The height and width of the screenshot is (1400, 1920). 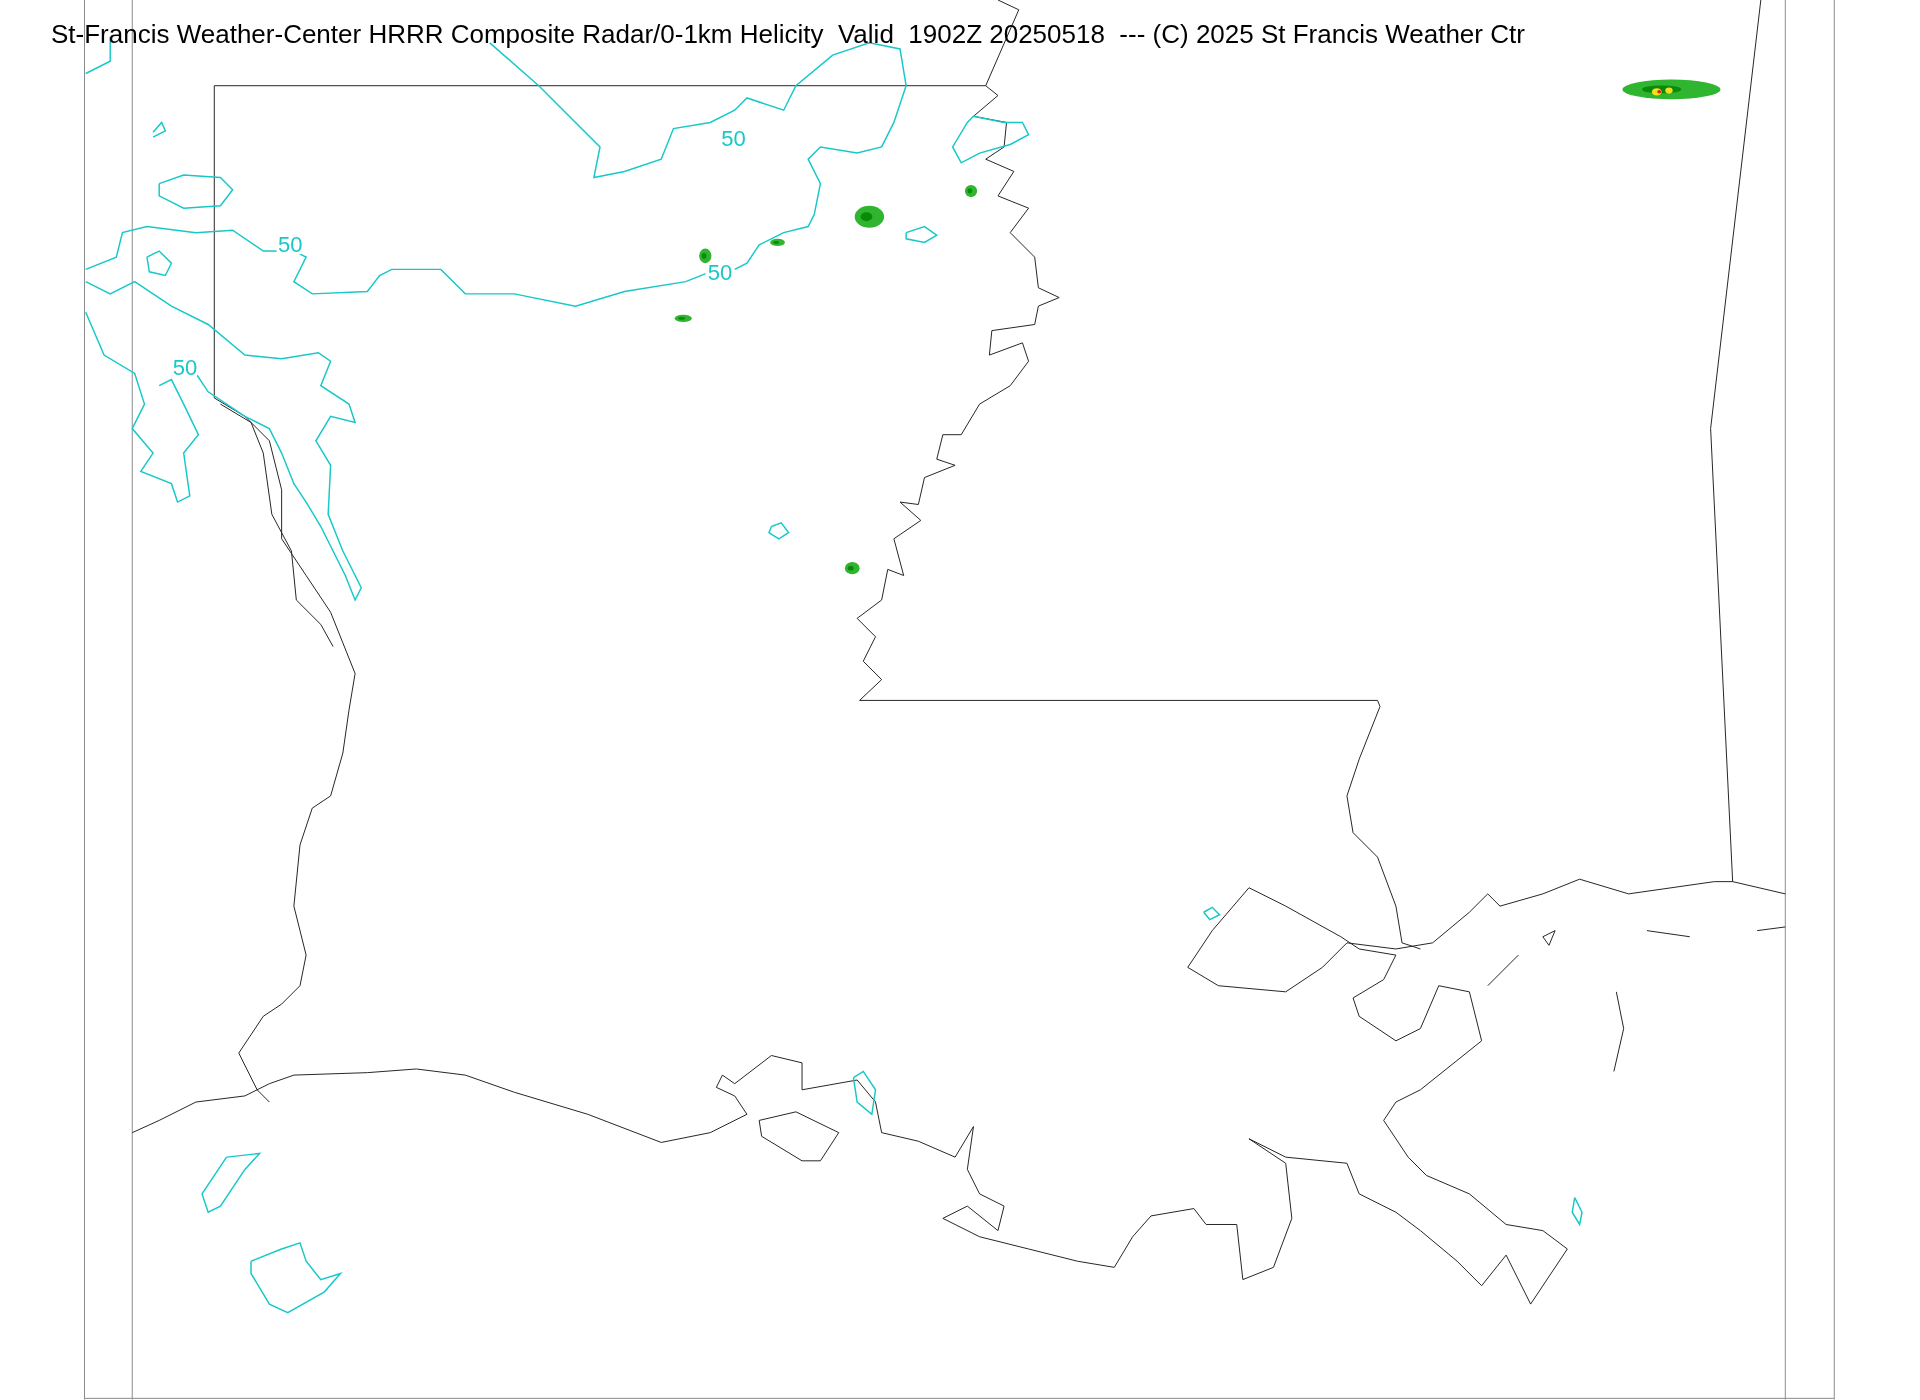 I want to click on map-title: St-Francis Weather-Center HRRR Composite Radar/0-1km Helicity Valid 1902Z 20250518 --- (C) 2025 St Francis Weather Ctr, so click(x=788, y=34).